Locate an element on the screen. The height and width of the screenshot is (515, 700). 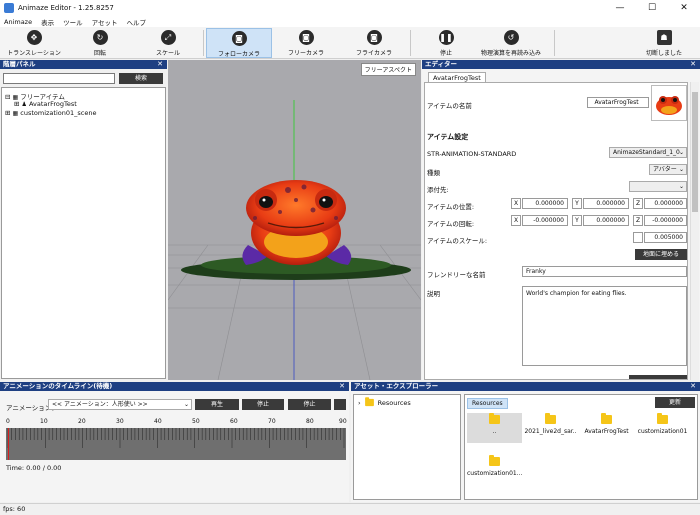
snap-to-ground-button: 地面に埋める is located at coordinates (661, 254).